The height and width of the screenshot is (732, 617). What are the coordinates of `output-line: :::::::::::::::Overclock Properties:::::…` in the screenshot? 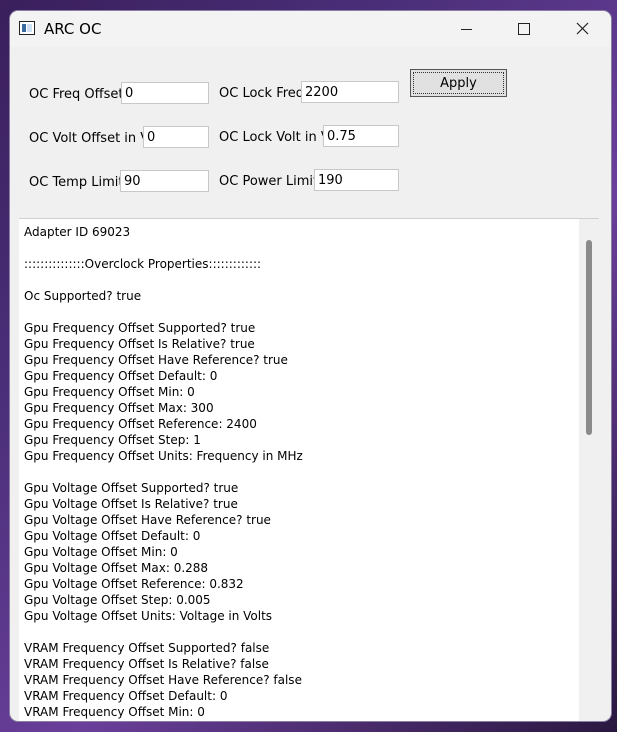 It's located at (143, 264).